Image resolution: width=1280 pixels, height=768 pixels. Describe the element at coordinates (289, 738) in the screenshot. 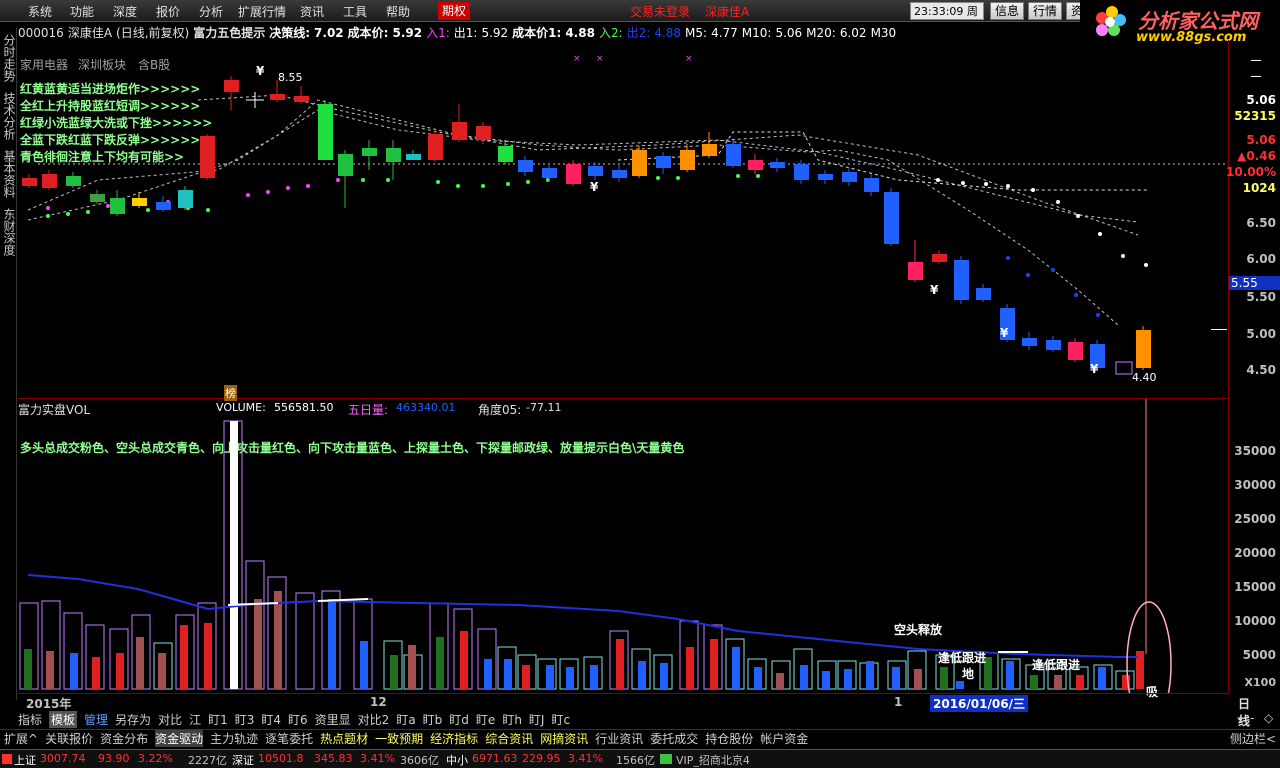

I see `tab-order-detail: 逐笔委托` at that location.